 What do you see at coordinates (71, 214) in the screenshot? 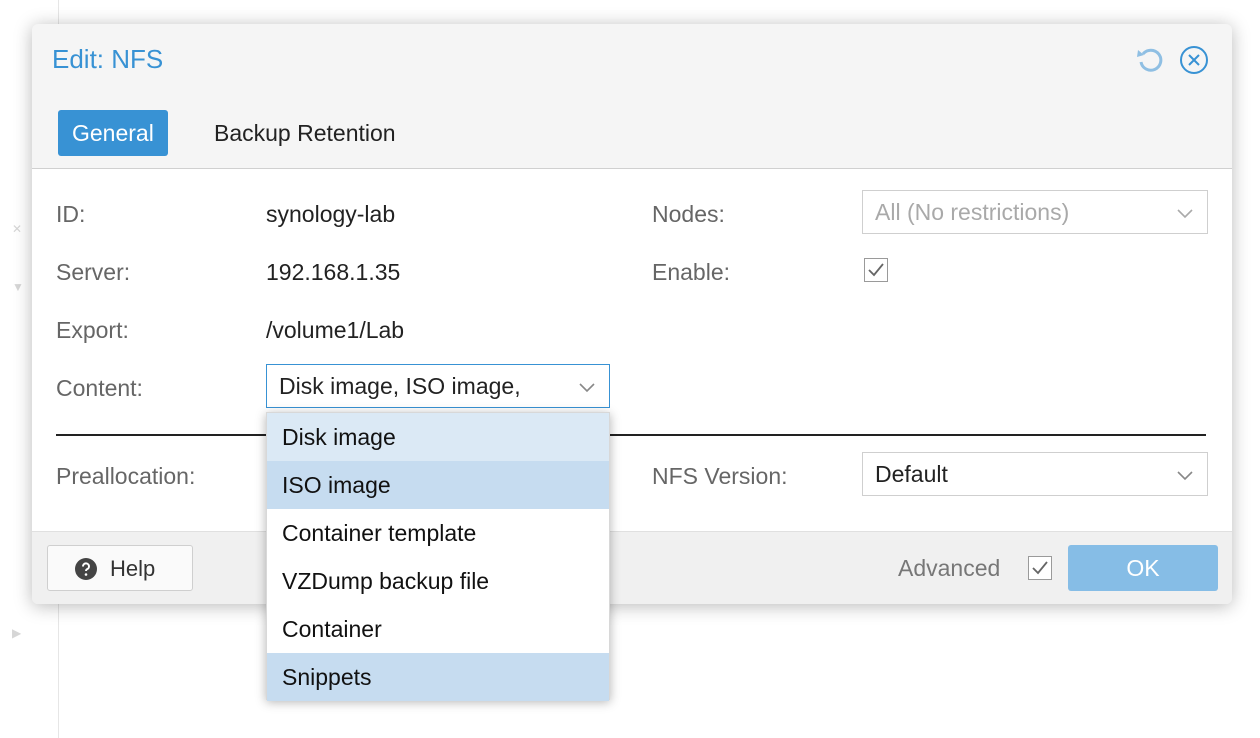
I see `id-label: ID:` at bounding box center [71, 214].